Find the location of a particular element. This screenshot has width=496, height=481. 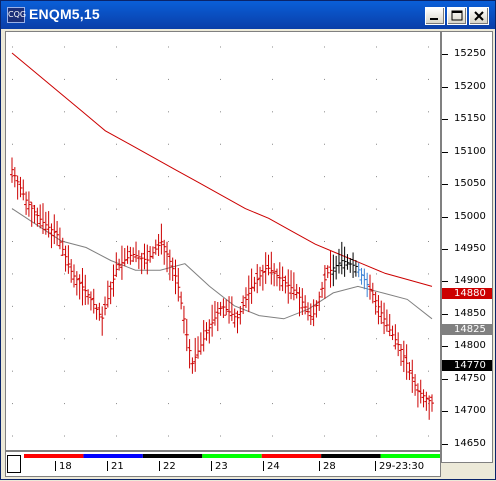

close-button is located at coordinates (479, 16).